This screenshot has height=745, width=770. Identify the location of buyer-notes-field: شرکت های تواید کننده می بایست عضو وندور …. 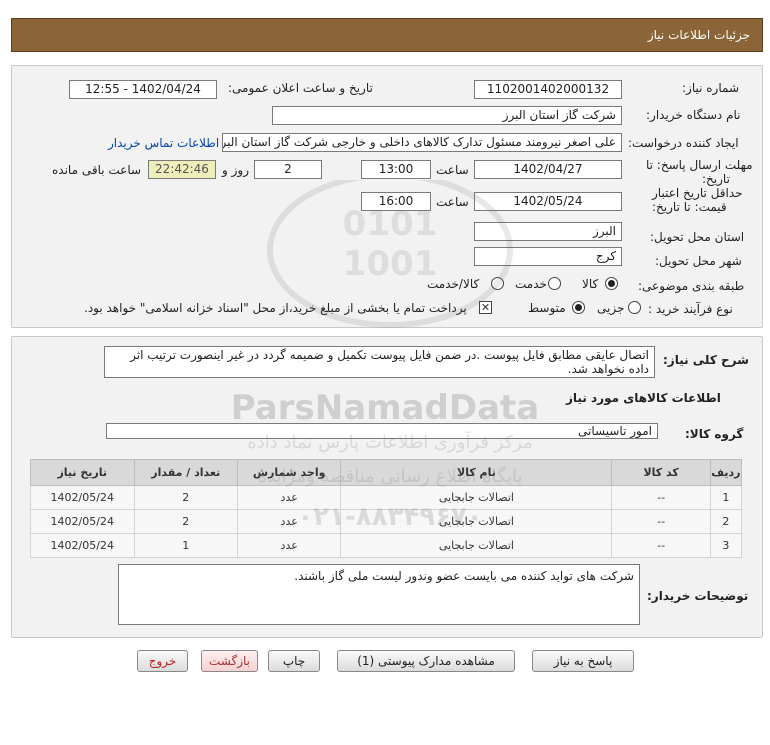
(379, 594).